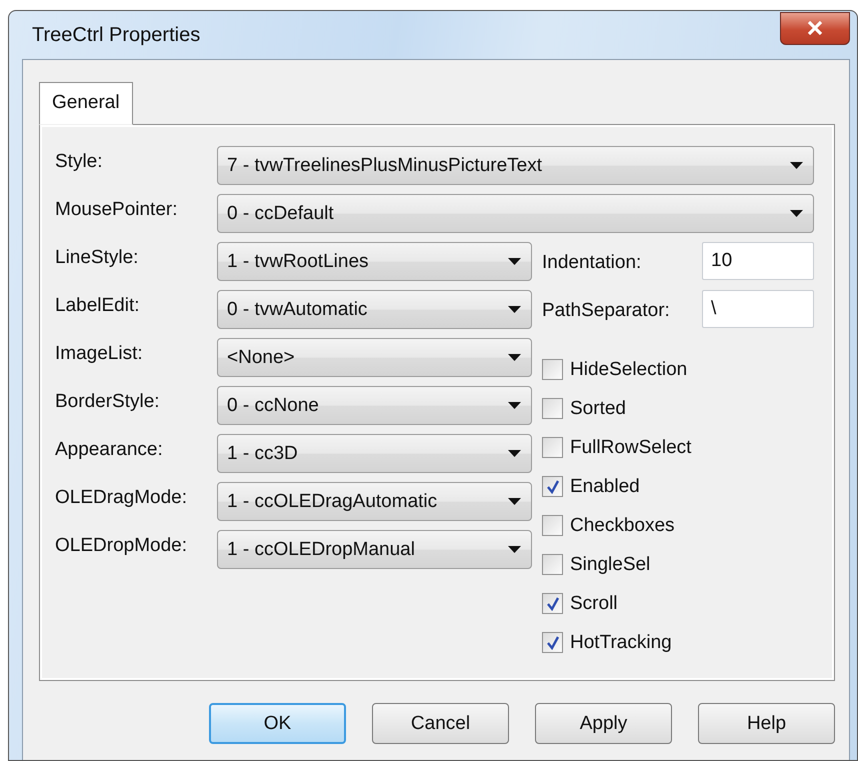  What do you see at coordinates (622, 525) in the screenshot?
I see `checkbox-label: Checkboxes` at bounding box center [622, 525].